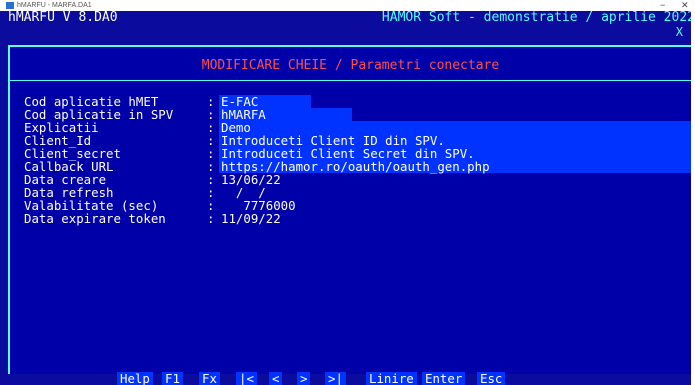 This screenshot has height=385, width=695. Describe the element at coordinates (350, 65) in the screenshot. I see `form-title: MODIFICARE CHEIE / Parametri conectare` at that location.